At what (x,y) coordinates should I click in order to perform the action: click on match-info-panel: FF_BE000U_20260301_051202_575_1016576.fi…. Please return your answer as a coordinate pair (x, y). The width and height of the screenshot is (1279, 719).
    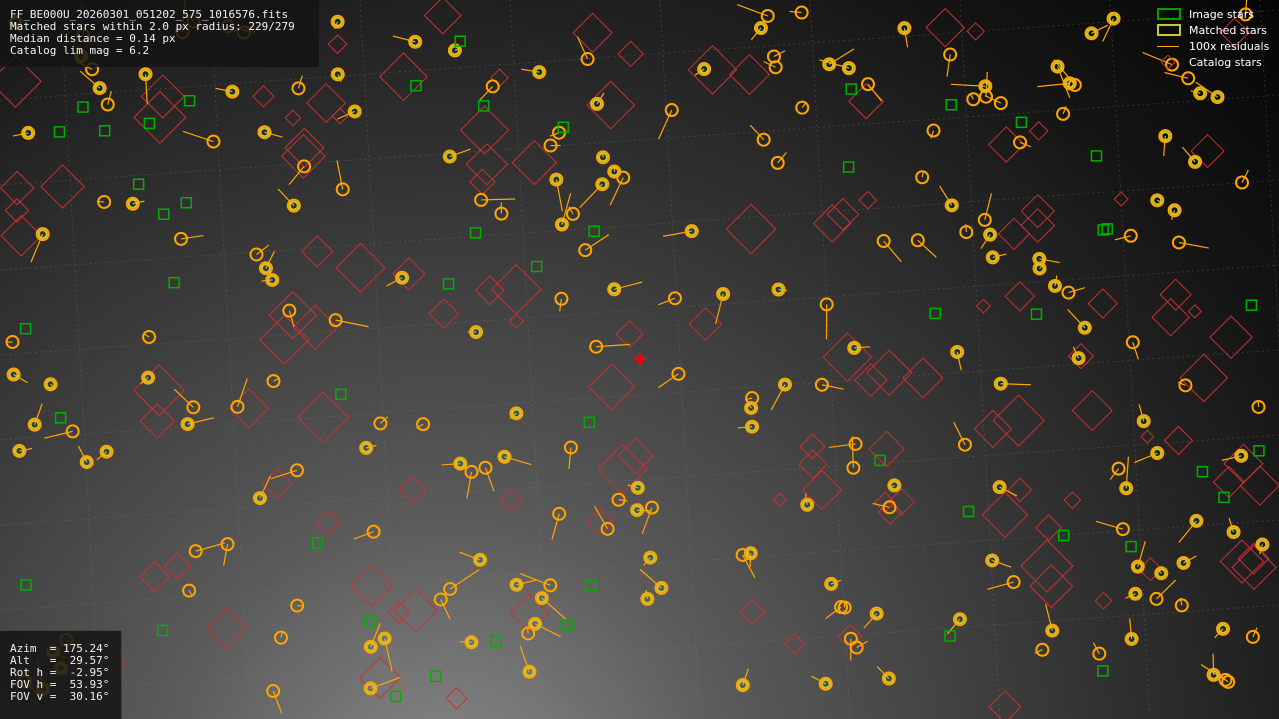
    Looking at the image, I should click on (159, 33).